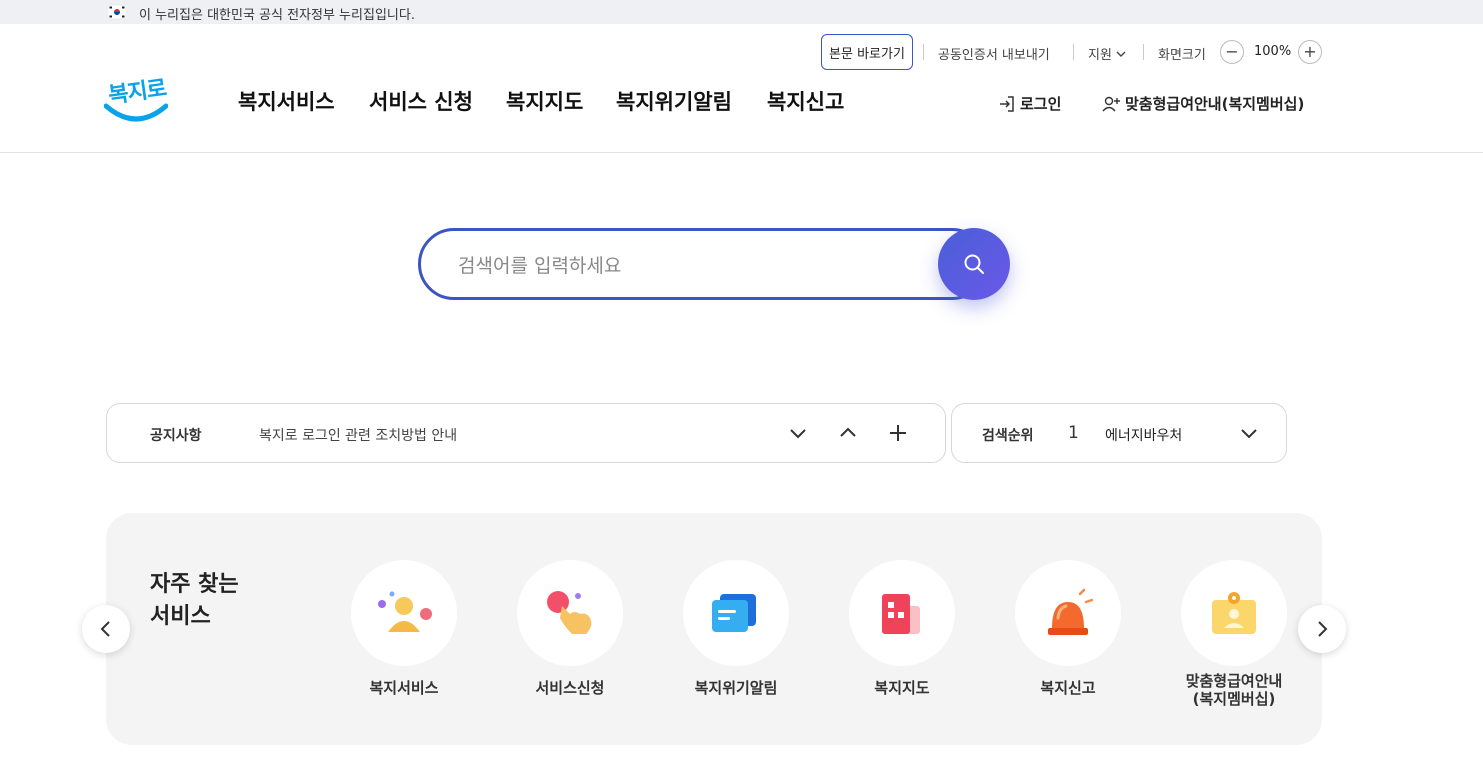 The height and width of the screenshot is (784, 1483). What do you see at coordinates (180, 616) in the screenshot?
I see `title-line-2: 서비스` at bounding box center [180, 616].